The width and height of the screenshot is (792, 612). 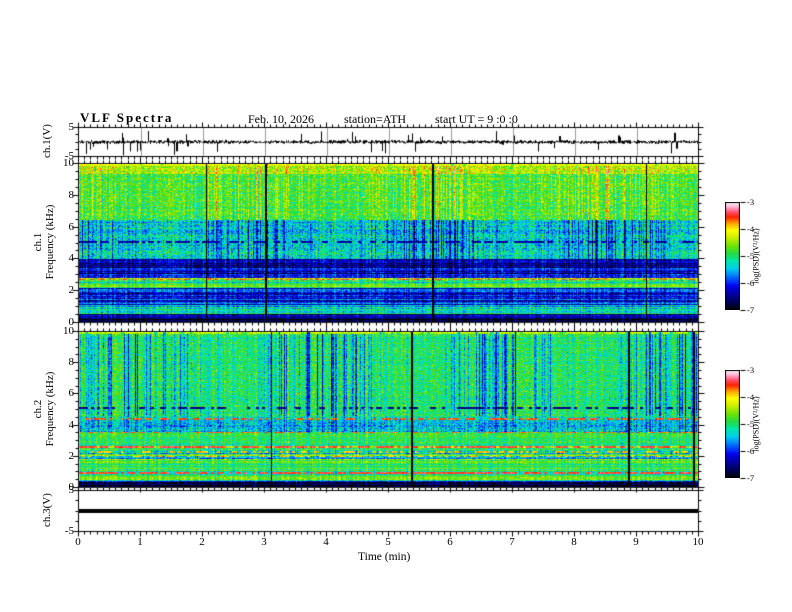 I want to click on figure-date: Feb. 10, 2026, so click(x=281, y=119).